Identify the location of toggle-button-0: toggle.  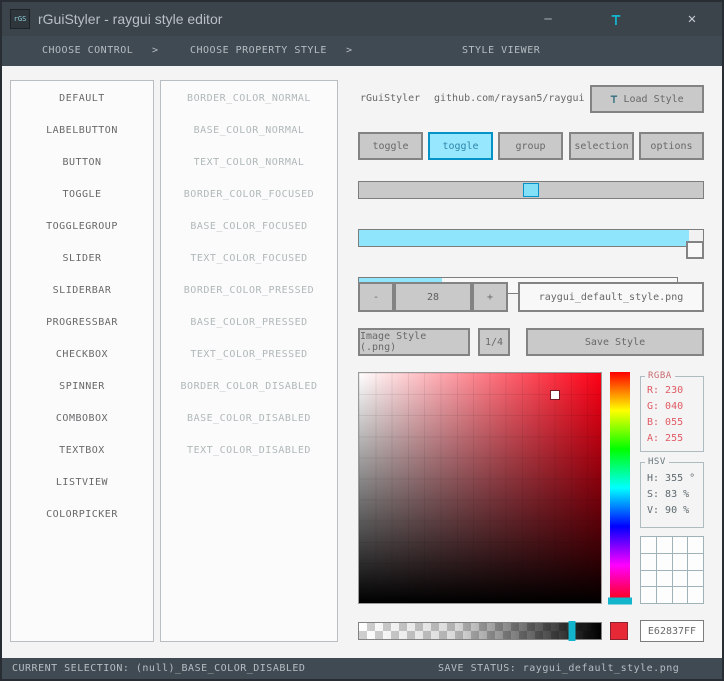
(390, 146).